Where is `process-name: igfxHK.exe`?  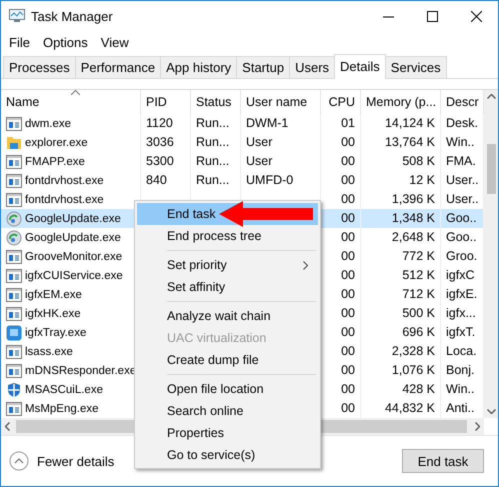 process-name: igfxHK.exe is located at coordinates (53, 314).